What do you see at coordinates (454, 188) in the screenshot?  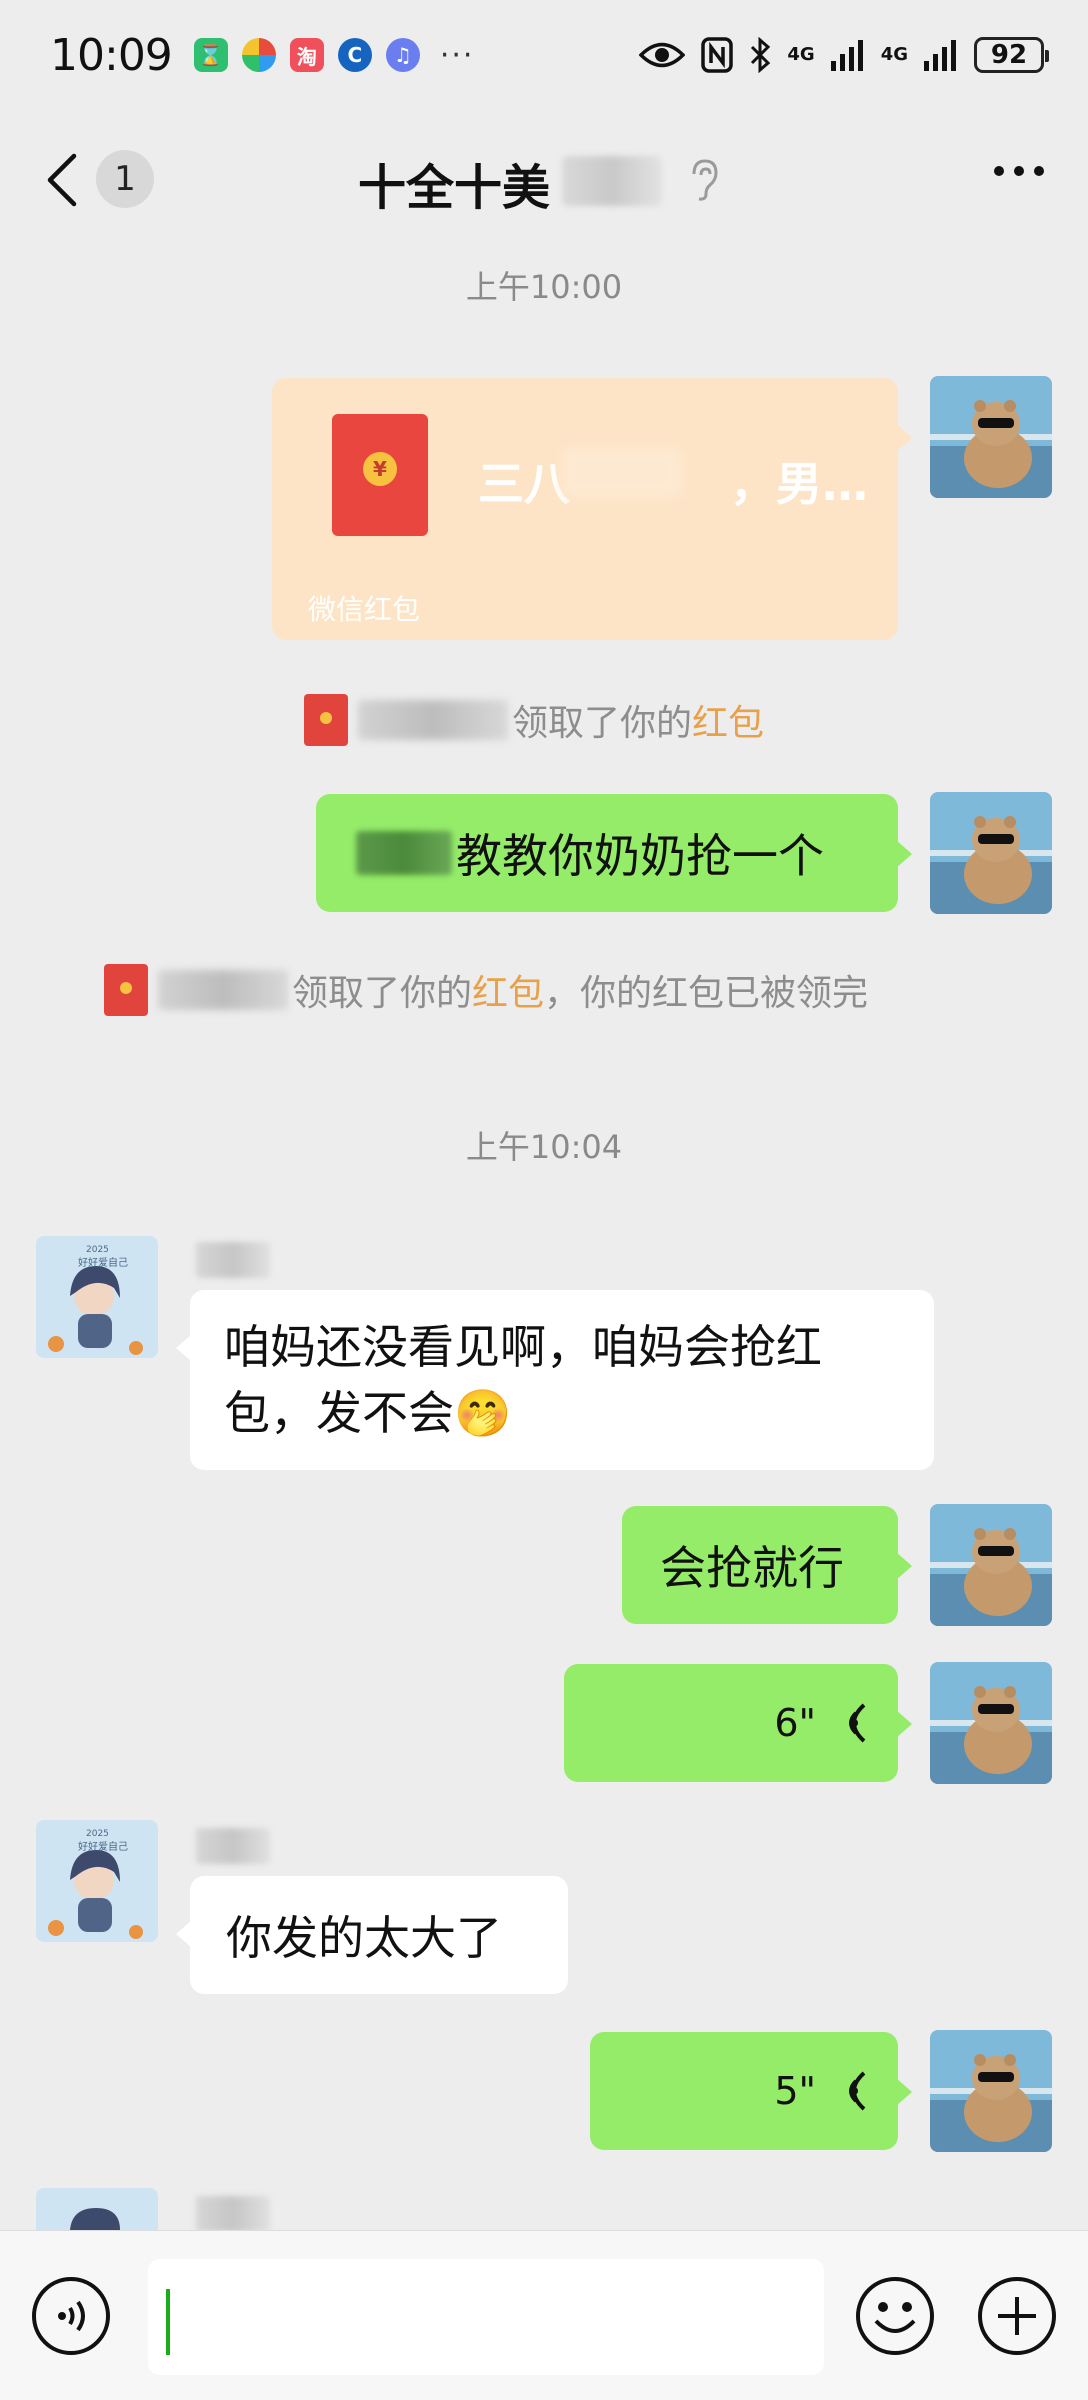 I see `chat-title: 十全十美` at bounding box center [454, 188].